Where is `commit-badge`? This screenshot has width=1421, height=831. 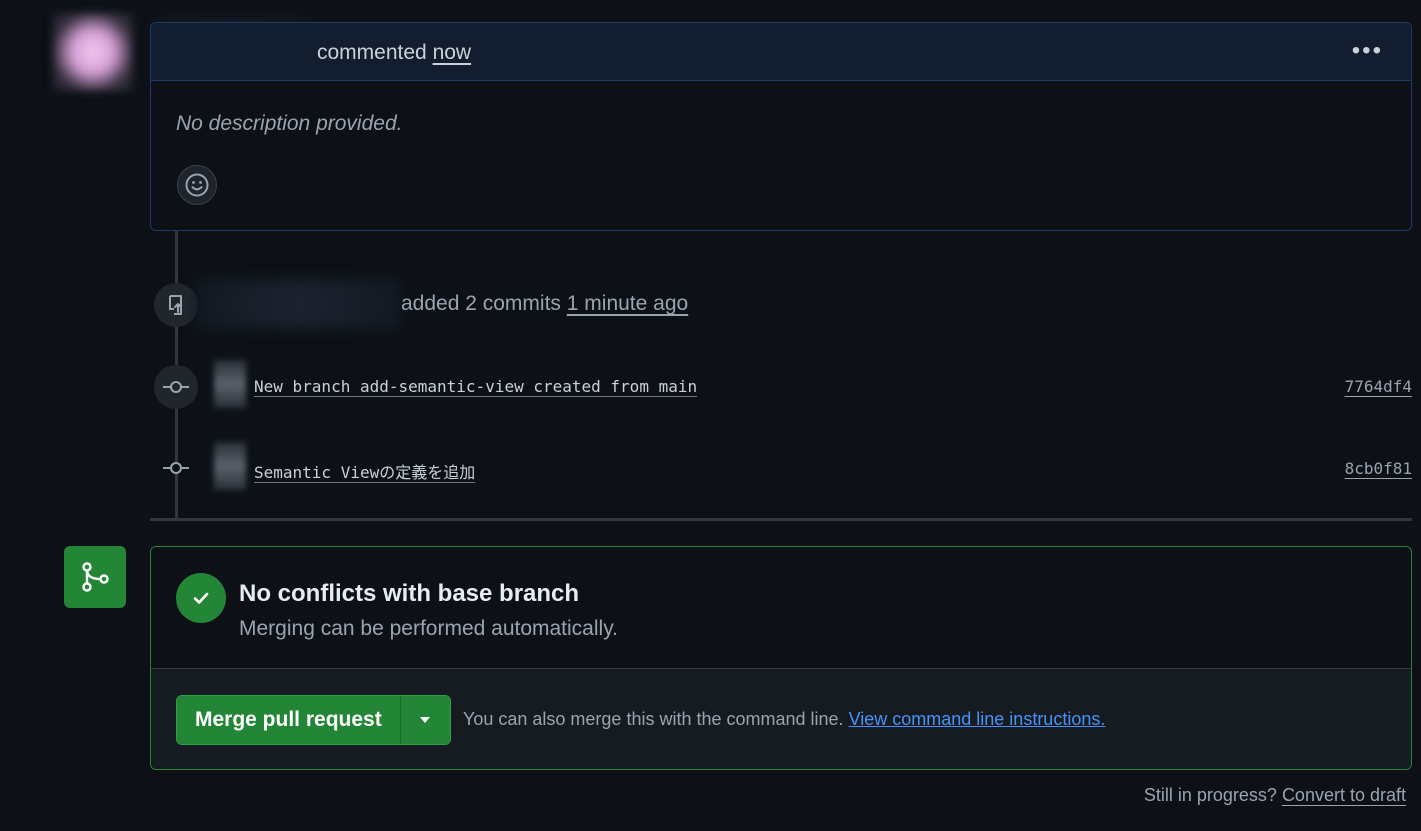 commit-badge is located at coordinates (176, 387).